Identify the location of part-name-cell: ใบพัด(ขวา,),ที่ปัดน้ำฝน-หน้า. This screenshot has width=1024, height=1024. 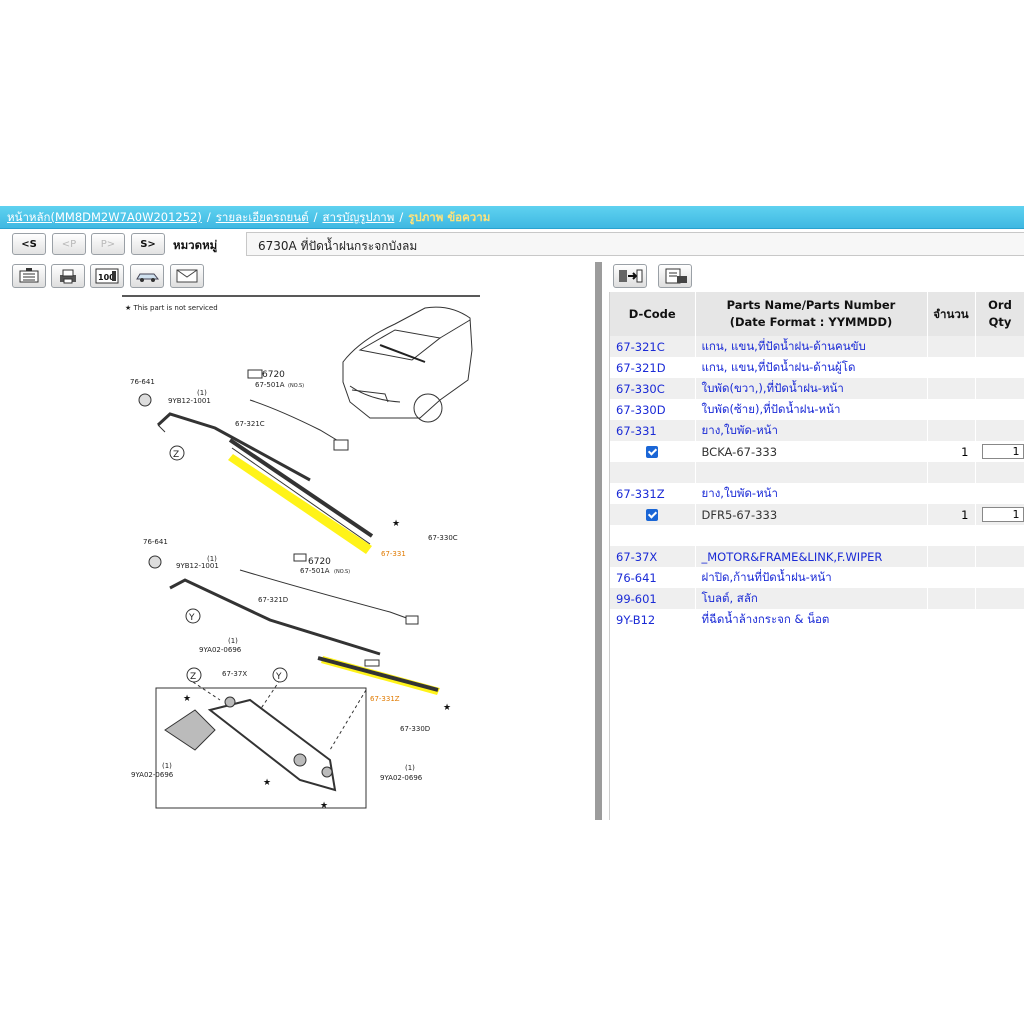
(811, 388).